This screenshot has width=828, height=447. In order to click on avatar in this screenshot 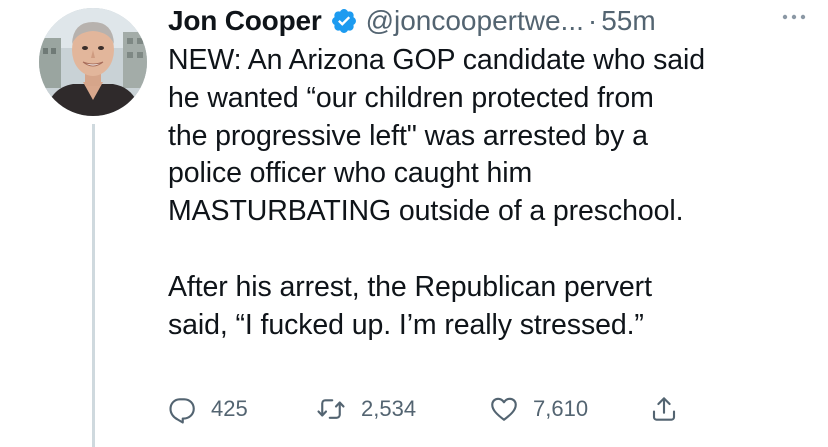, I will do `click(93, 62)`.